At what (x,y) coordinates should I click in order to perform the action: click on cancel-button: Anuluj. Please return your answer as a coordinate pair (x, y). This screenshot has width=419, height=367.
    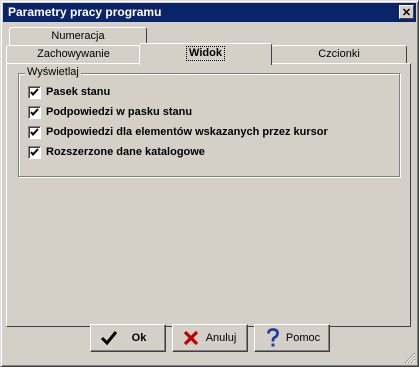
    Looking at the image, I should click on (210, 338).